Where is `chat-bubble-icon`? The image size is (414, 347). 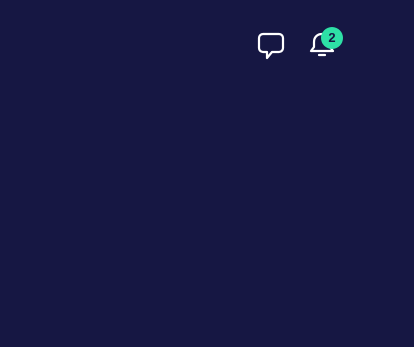
chat-bubble-icon is located at coordinates (271, 45).